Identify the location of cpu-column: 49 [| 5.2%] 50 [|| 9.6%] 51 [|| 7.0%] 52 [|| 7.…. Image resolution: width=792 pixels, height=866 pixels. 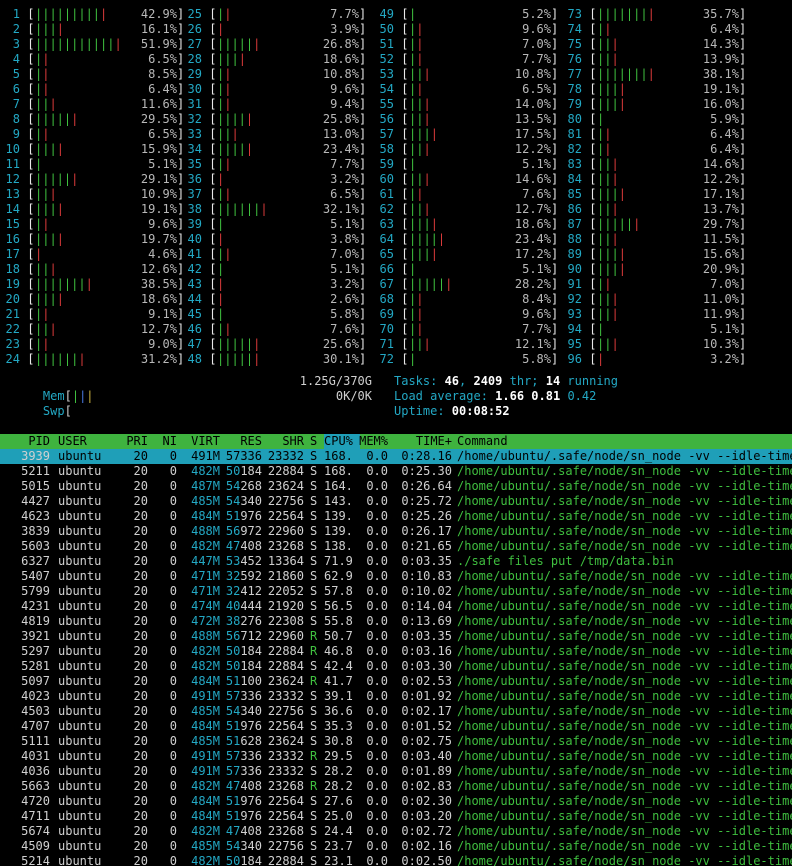
(469, 187).